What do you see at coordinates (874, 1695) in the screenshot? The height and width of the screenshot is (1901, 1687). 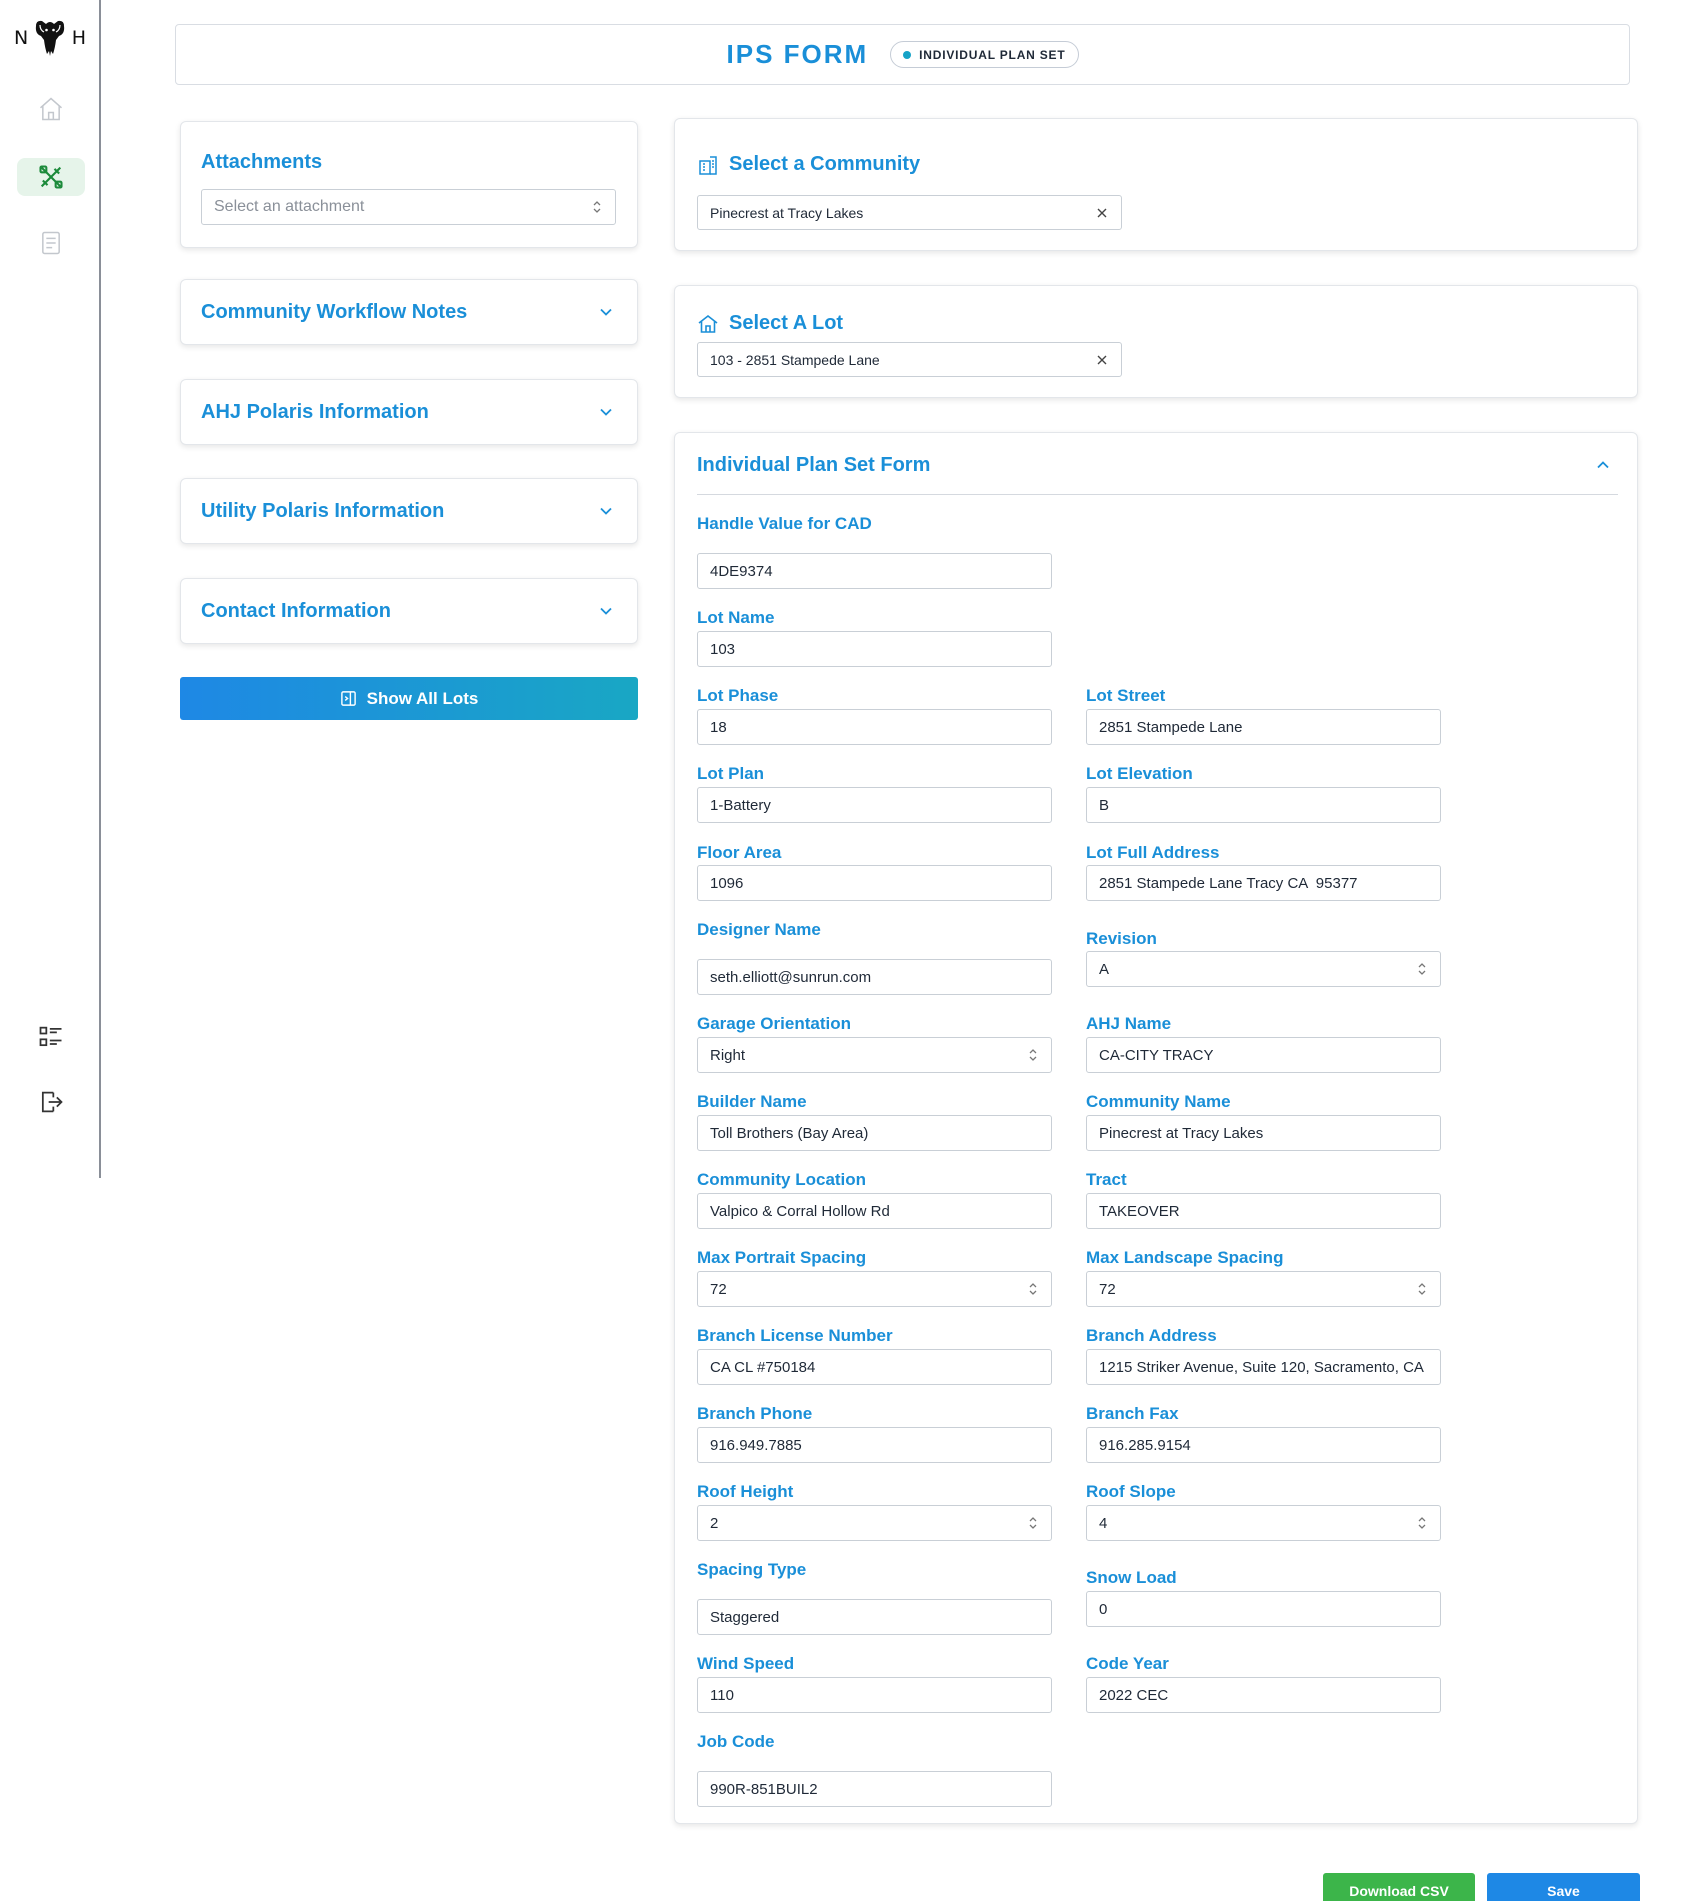 I see `wind-speed-input: 110` at bounding box center [874, 1695].